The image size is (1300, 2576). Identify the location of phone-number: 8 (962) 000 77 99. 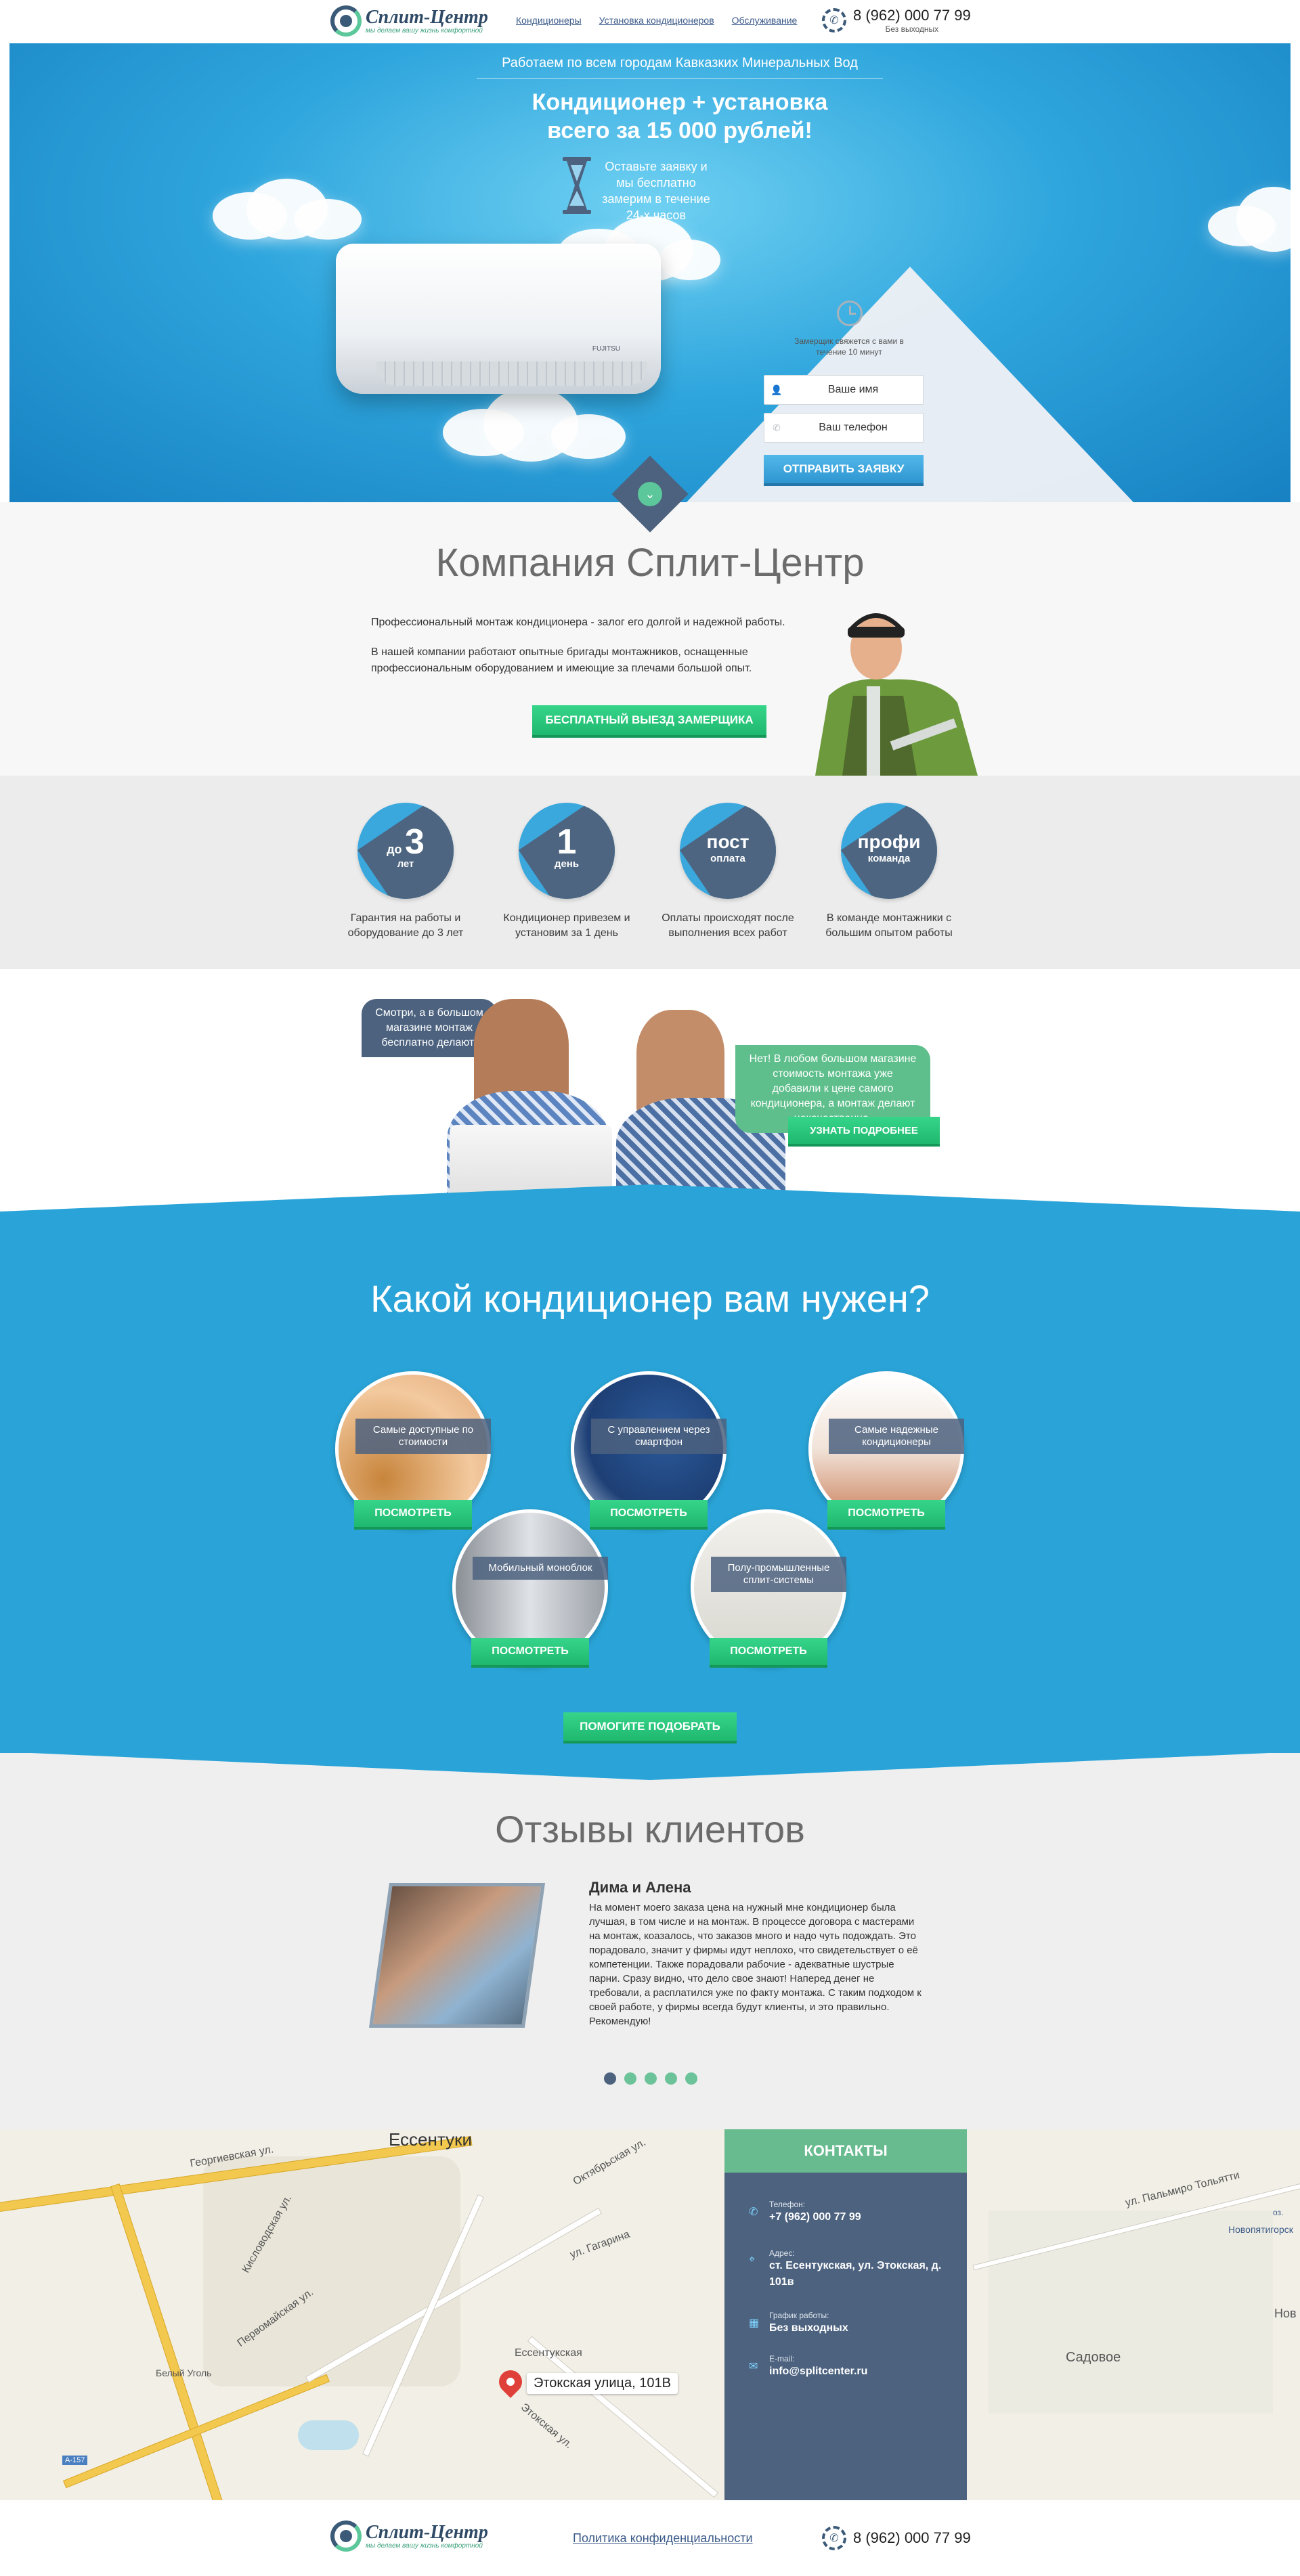
(912, 15).